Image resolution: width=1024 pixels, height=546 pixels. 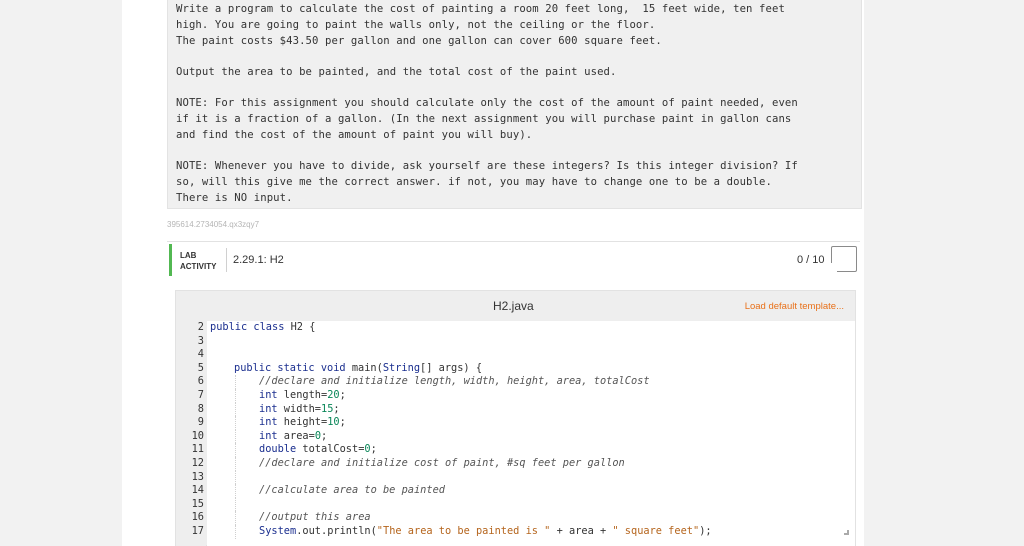 What do you see at coordinates (200, 367) in the screenshot?
I see `line-number: 5` at bounding box center [200, 367].